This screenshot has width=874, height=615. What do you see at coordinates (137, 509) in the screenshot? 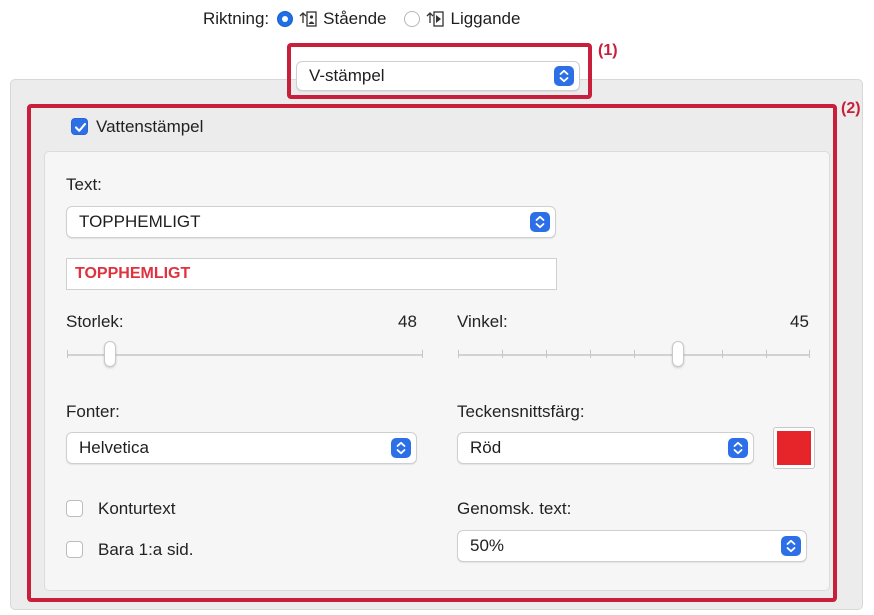
I see `outline-text-label: Konturtext` at bounding box center [137, 509].